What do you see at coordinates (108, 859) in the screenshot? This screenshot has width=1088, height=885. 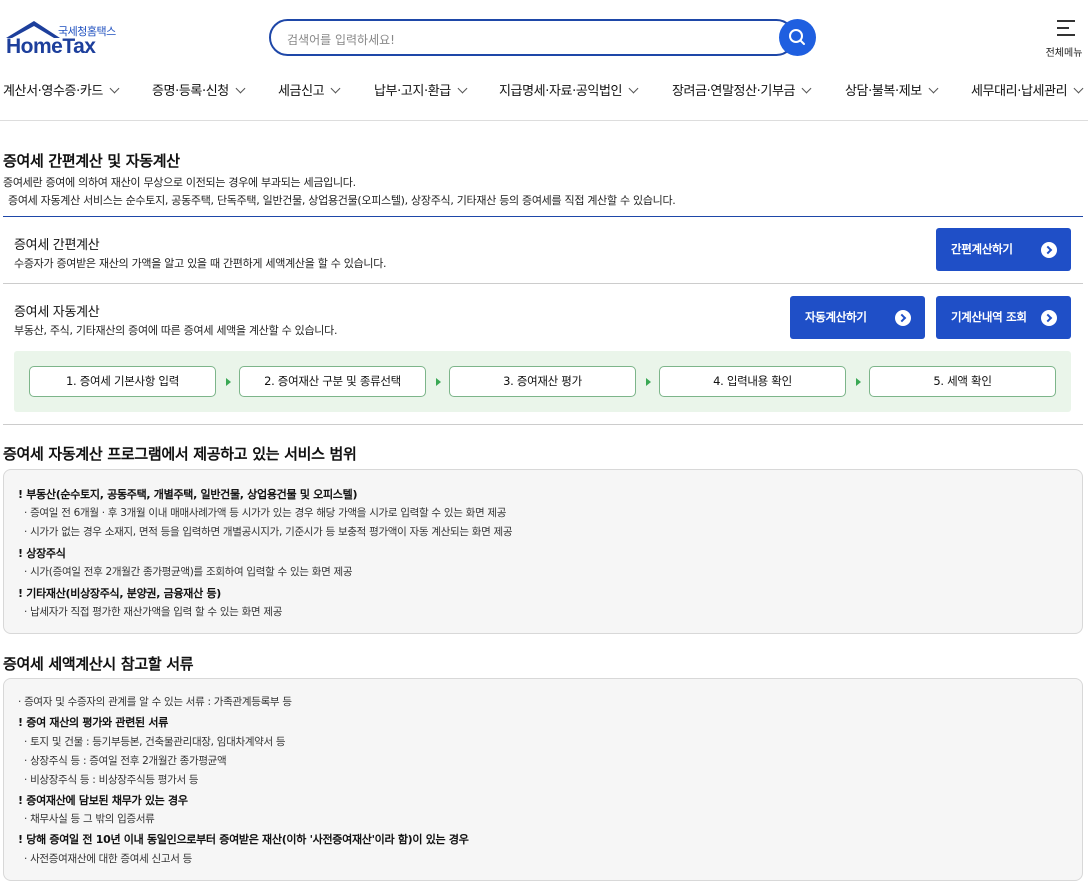 I see `docs-item: · 사전증여재산에 대한 증여세 신고서 등` at bounding box center [108, 859].